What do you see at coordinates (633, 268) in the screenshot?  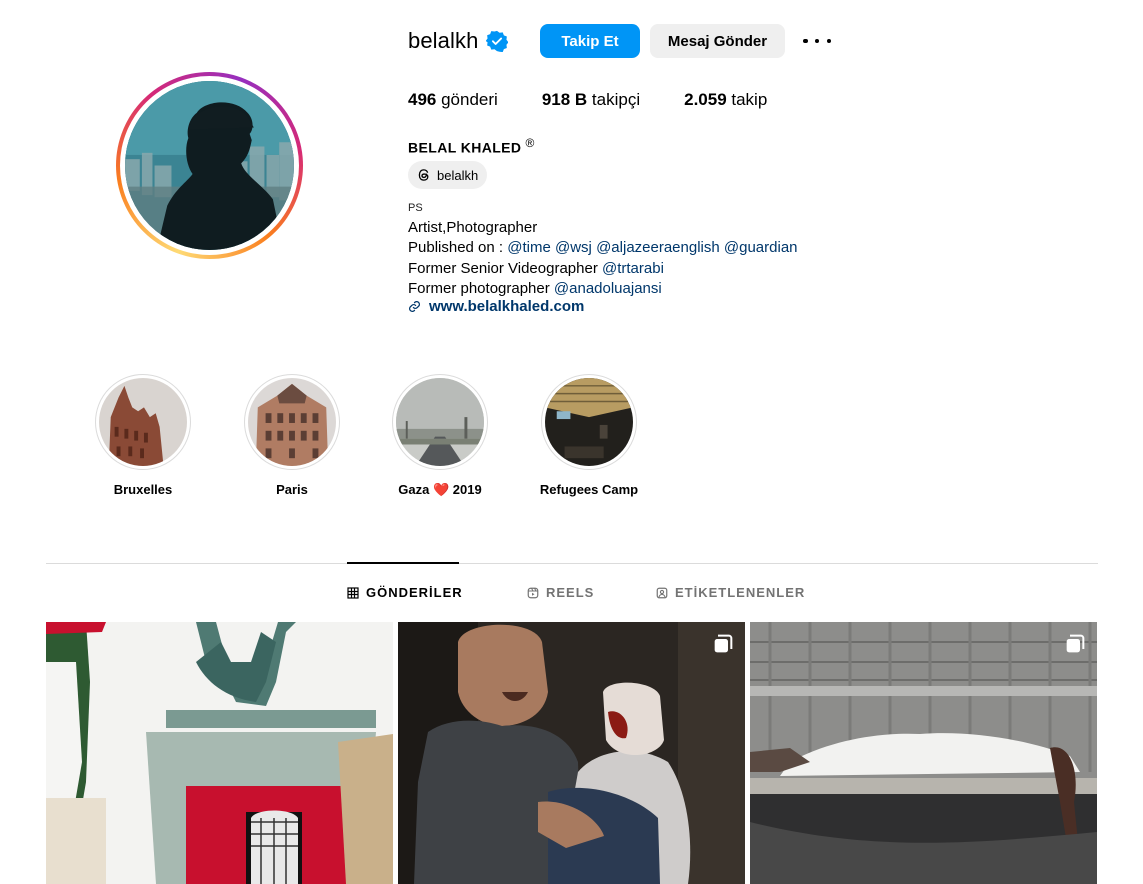 I see `mention-link: @trtarabi` at bounding box center [633, 268].